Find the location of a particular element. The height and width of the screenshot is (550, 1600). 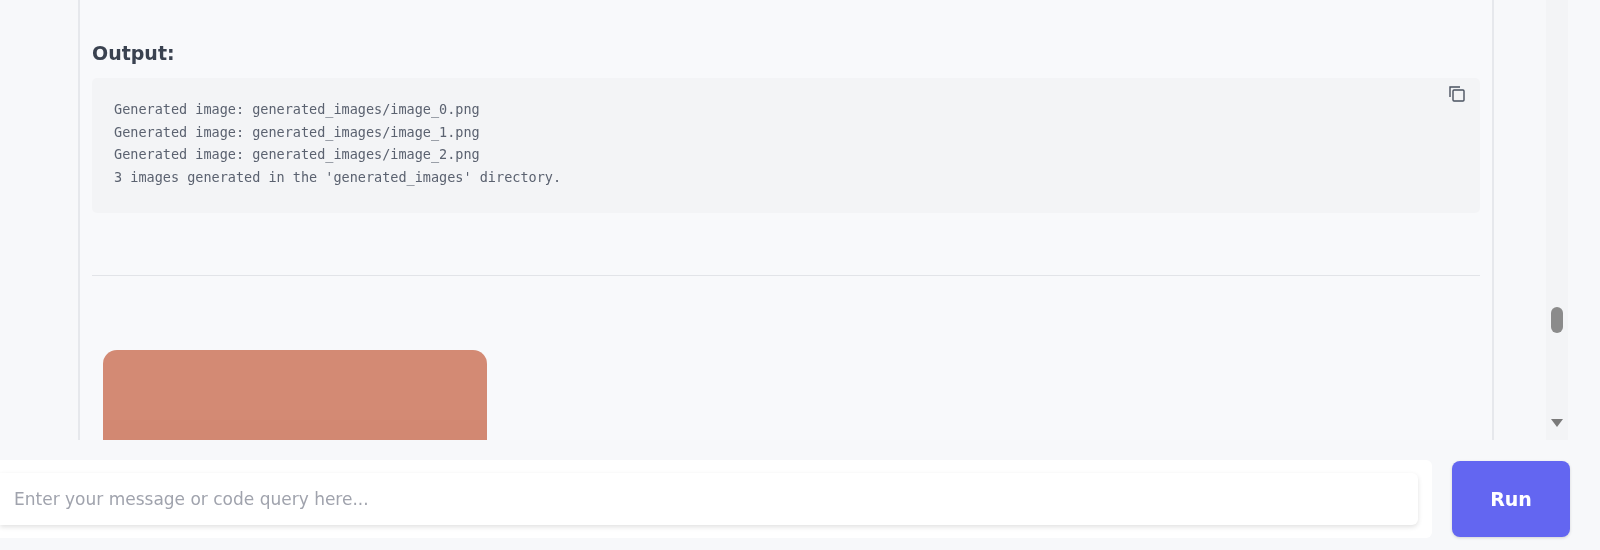

scrollbar-thumb is located at coordinates (1557, 320).